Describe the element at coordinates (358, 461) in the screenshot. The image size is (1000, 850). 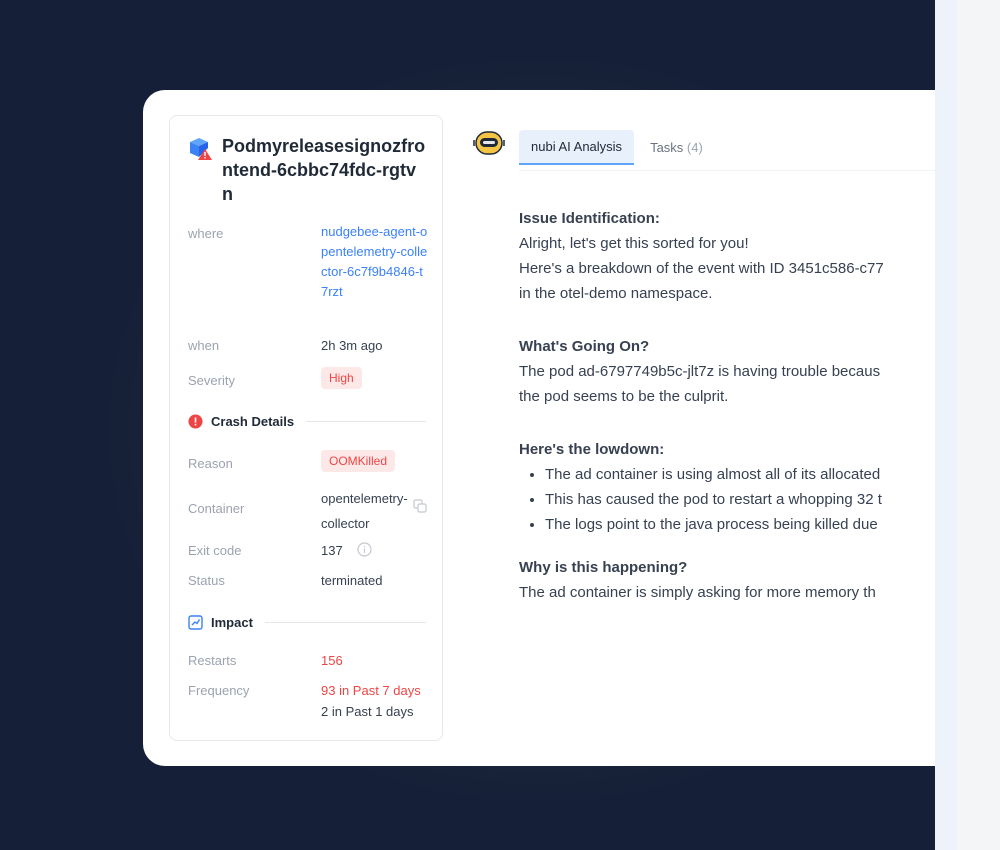
I see `reason-badge: OOMKilled` at that location.